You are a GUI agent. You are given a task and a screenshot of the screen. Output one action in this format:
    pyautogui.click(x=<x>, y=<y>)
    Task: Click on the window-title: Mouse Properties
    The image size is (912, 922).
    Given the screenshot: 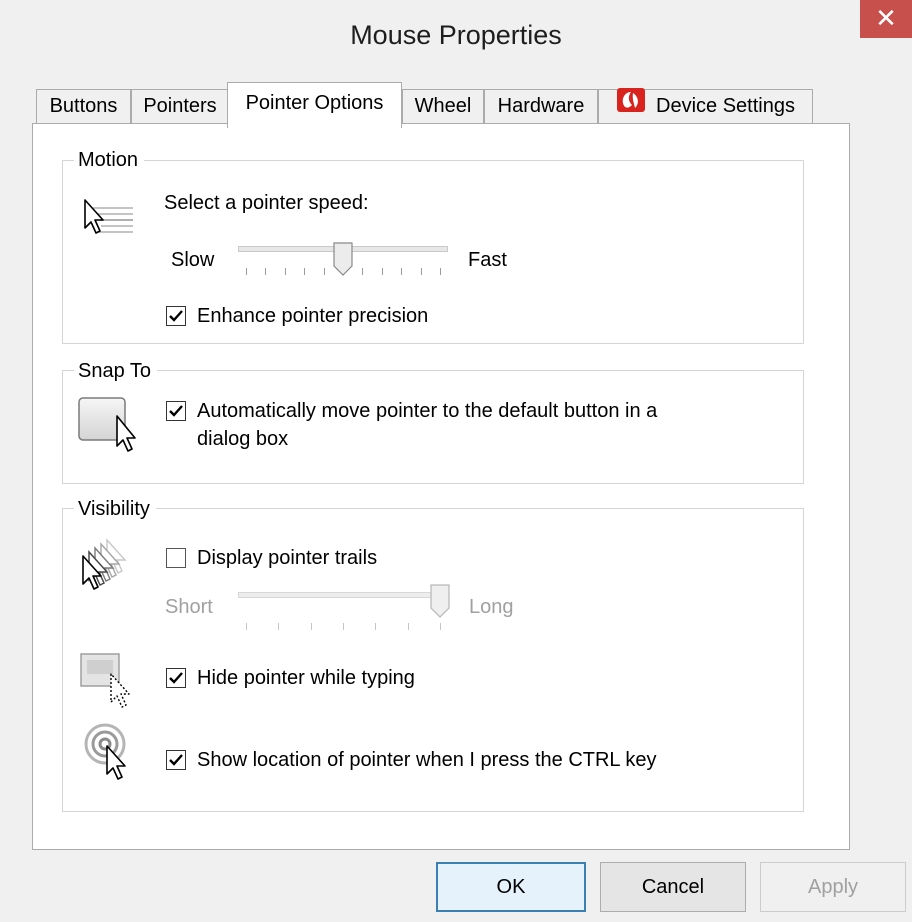 What is the action you would take?
    pyautogui.click(x=456, y=35)
    